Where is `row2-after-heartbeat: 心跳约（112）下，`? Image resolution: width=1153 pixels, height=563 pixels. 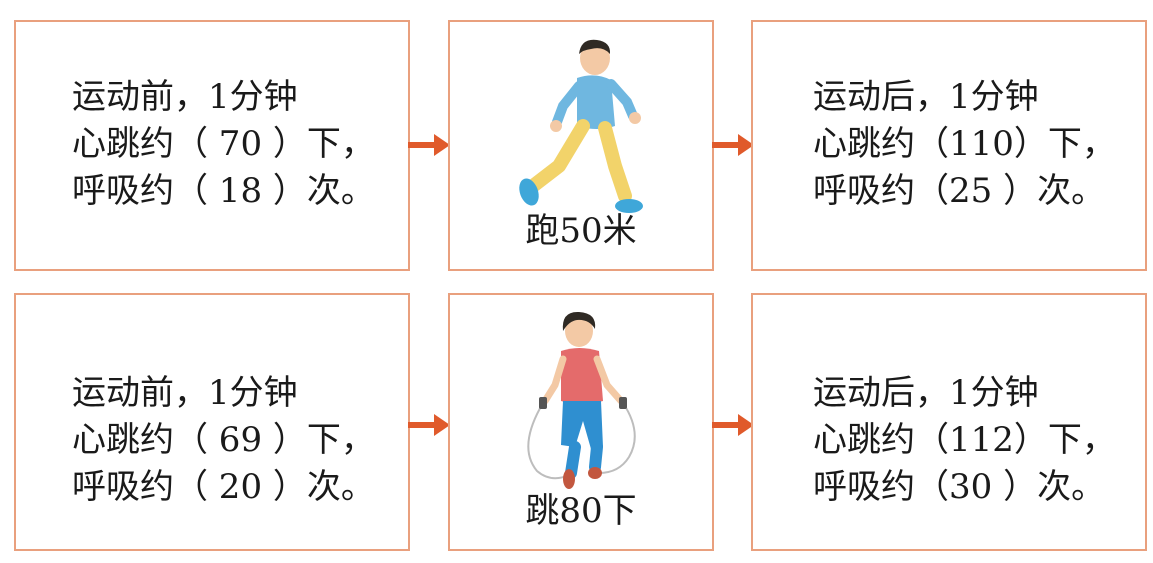
row2-after-heartbeat: 心跳约（112）下， is located at coordinates (964, 440).